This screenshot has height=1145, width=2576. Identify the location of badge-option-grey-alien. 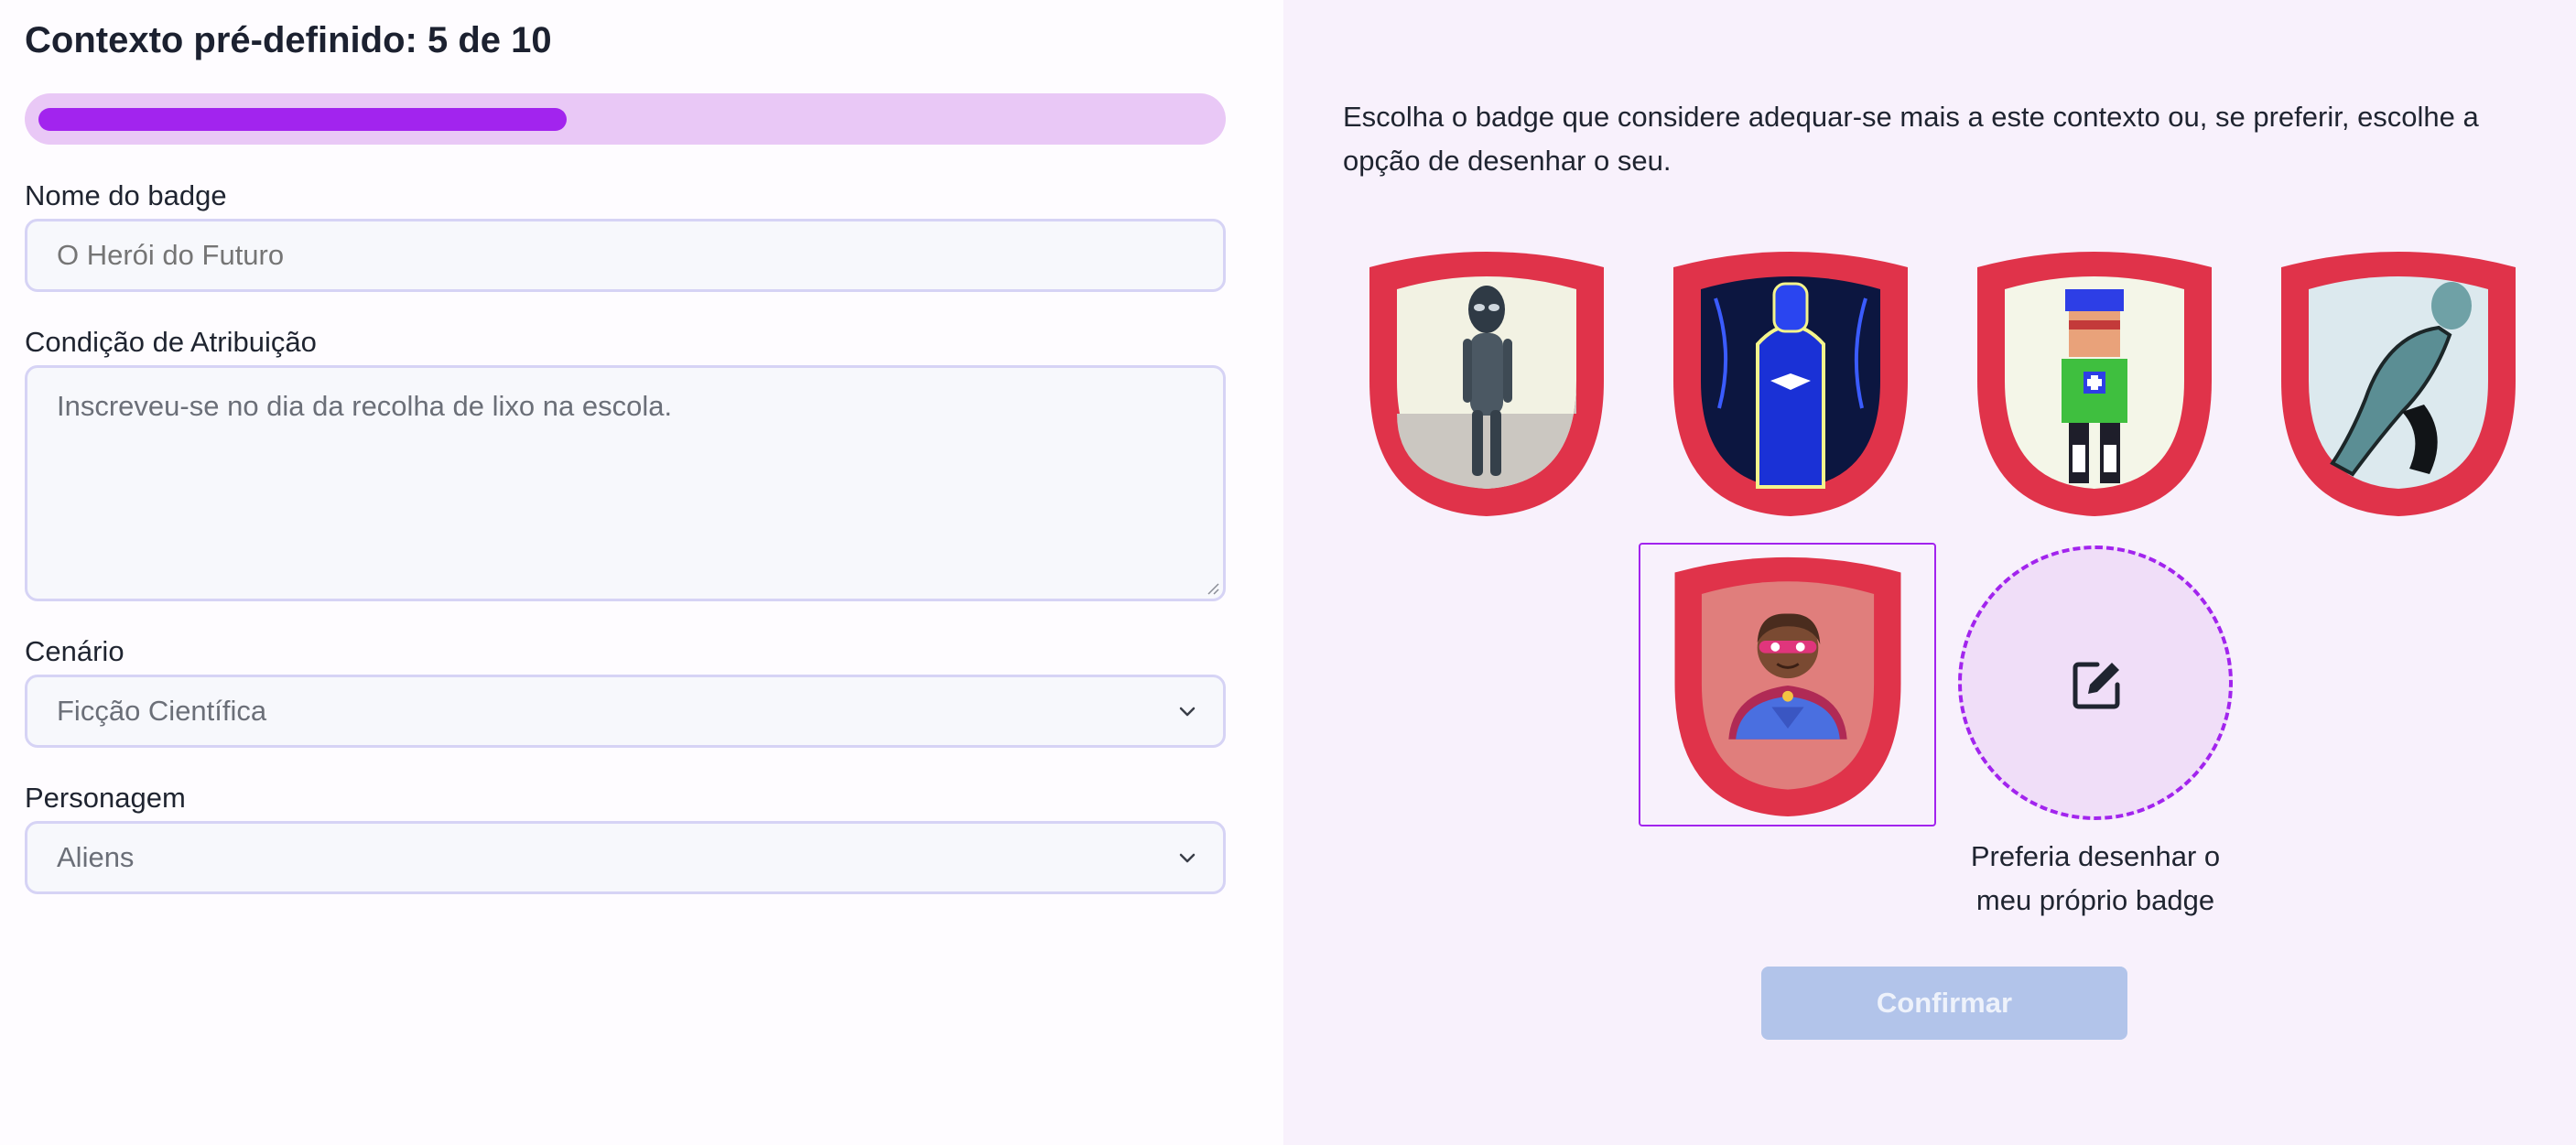
(1486, 380).